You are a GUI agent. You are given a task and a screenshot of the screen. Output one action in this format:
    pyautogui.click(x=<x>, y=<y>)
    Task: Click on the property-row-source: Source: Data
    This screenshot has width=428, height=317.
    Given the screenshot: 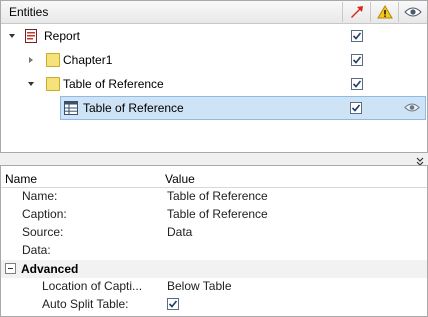 What is the action you would take?
    pyautogui.click(x=214, y=234)
    